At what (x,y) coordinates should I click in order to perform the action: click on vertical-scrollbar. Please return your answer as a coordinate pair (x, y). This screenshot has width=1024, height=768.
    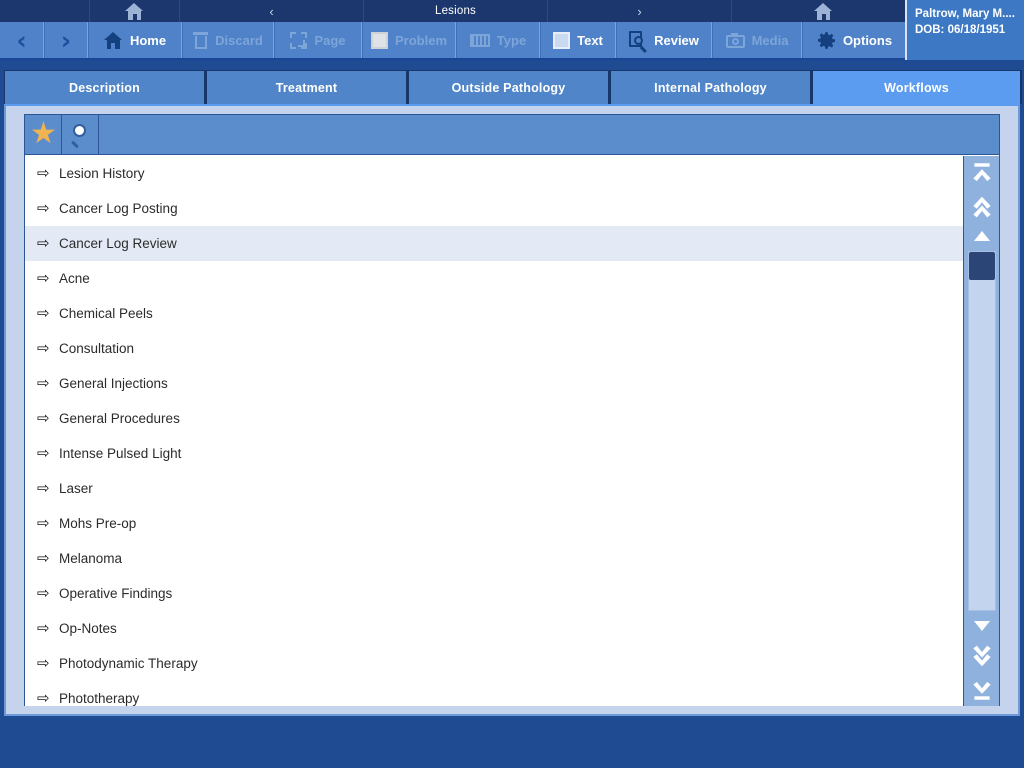
    Looking at the image, I should click on (981, 431).